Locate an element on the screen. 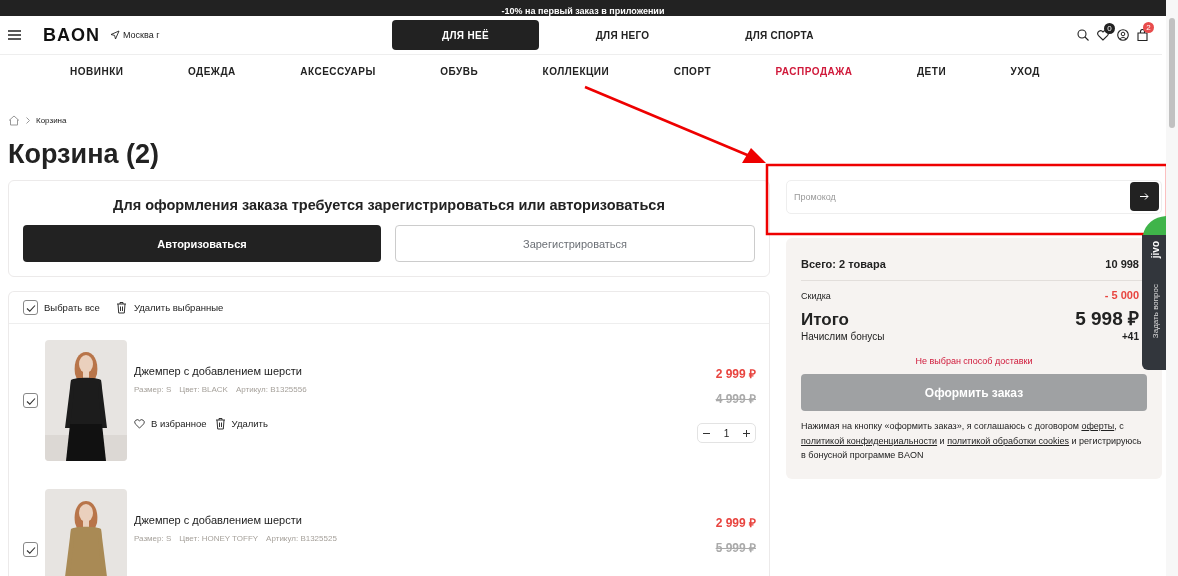 This screenshot has height=576, width=1178. category-tab: ДЛЯ СПОРТА is located at coordinates (779, 35).